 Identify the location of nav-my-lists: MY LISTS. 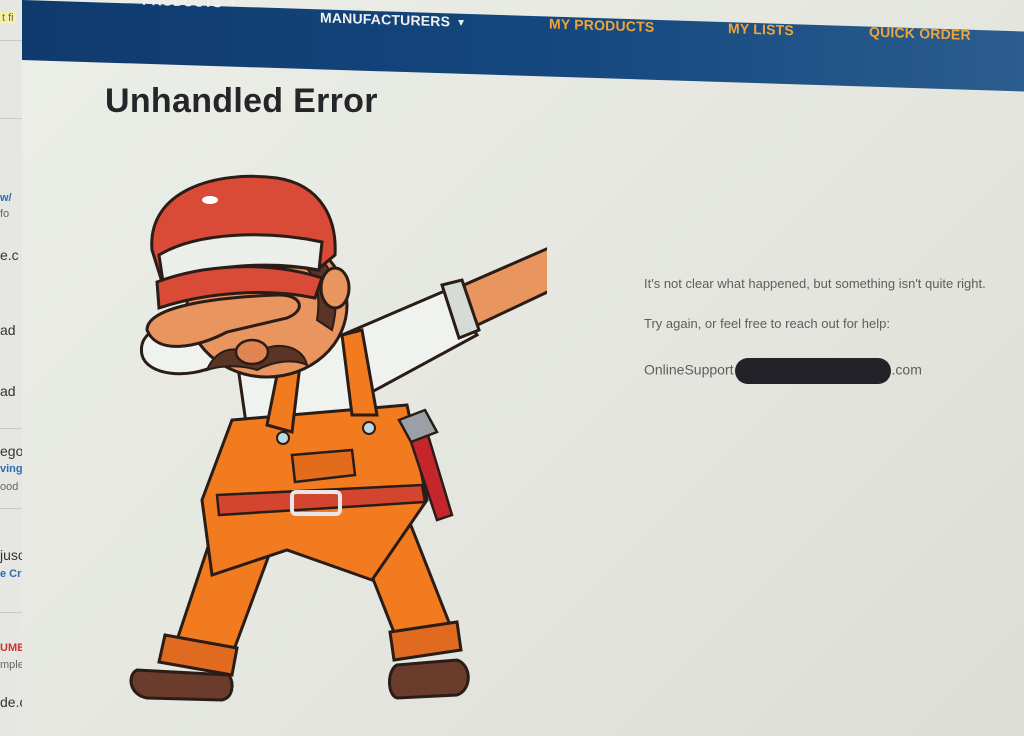
(761, 29).